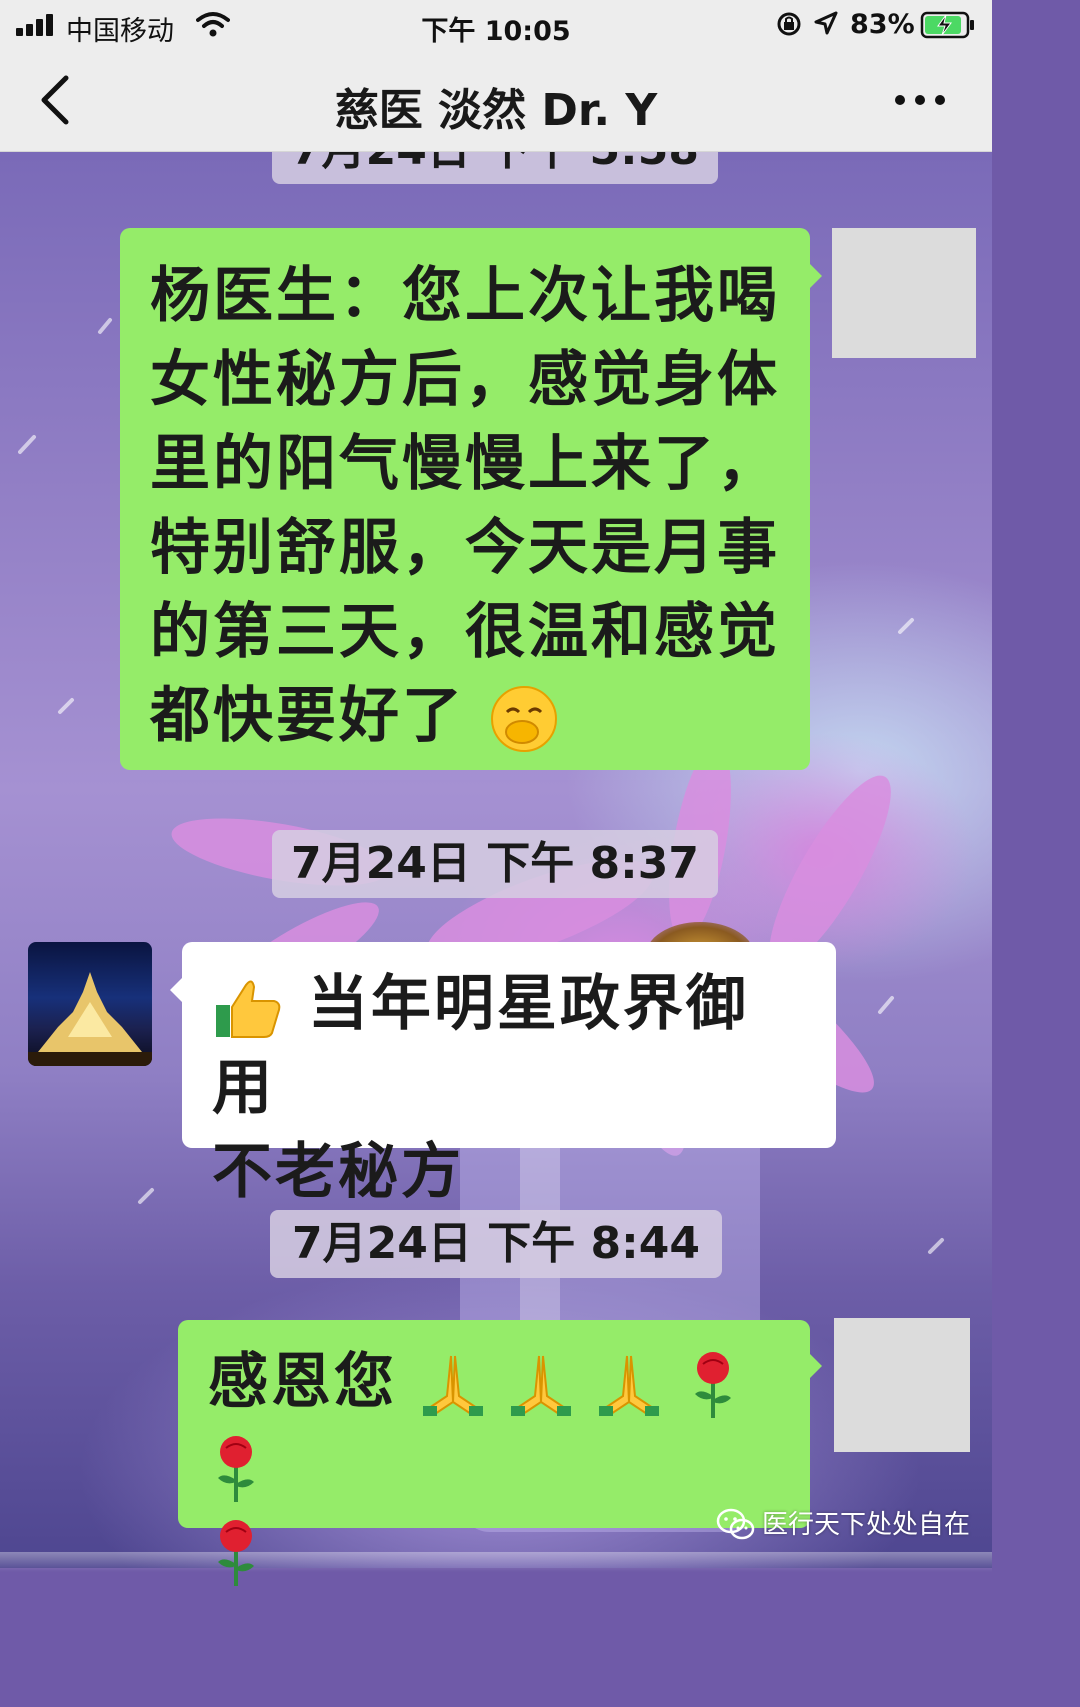 The height and width of the screenshot is (1707, 1080). I want to click on message-bubble-received: 当年明星政界御用 不老秘方, so click(509, 1074).